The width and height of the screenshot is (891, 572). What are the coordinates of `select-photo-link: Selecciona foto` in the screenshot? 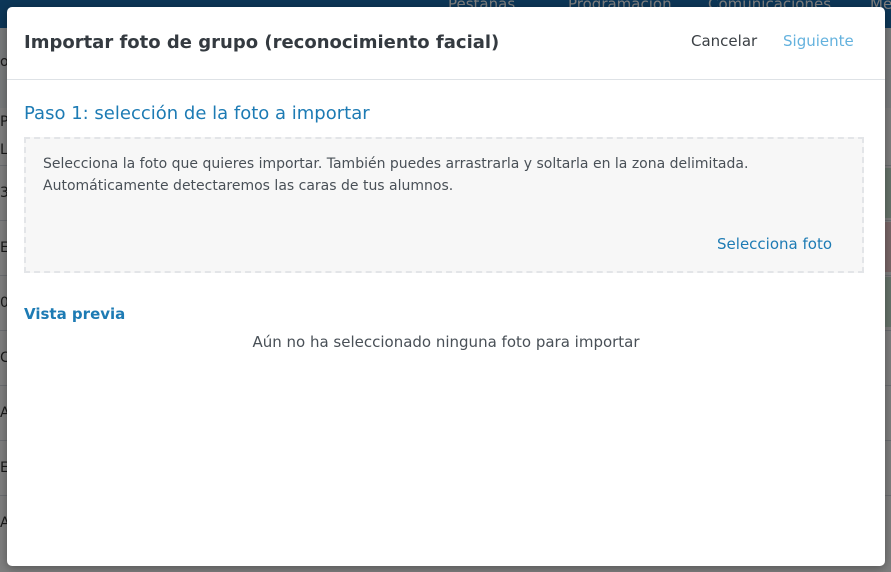 It's located at (774, 244).